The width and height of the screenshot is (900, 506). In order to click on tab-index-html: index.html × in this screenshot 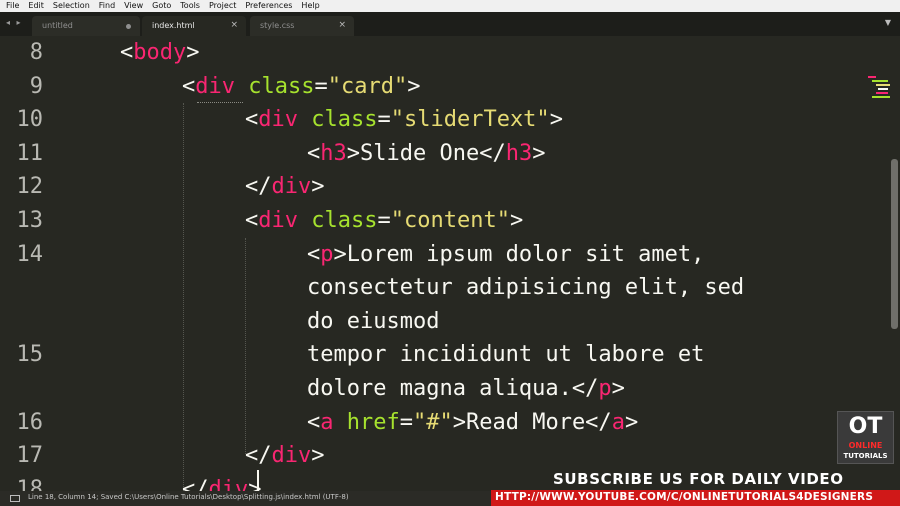, I will do `click(194, 26)`.